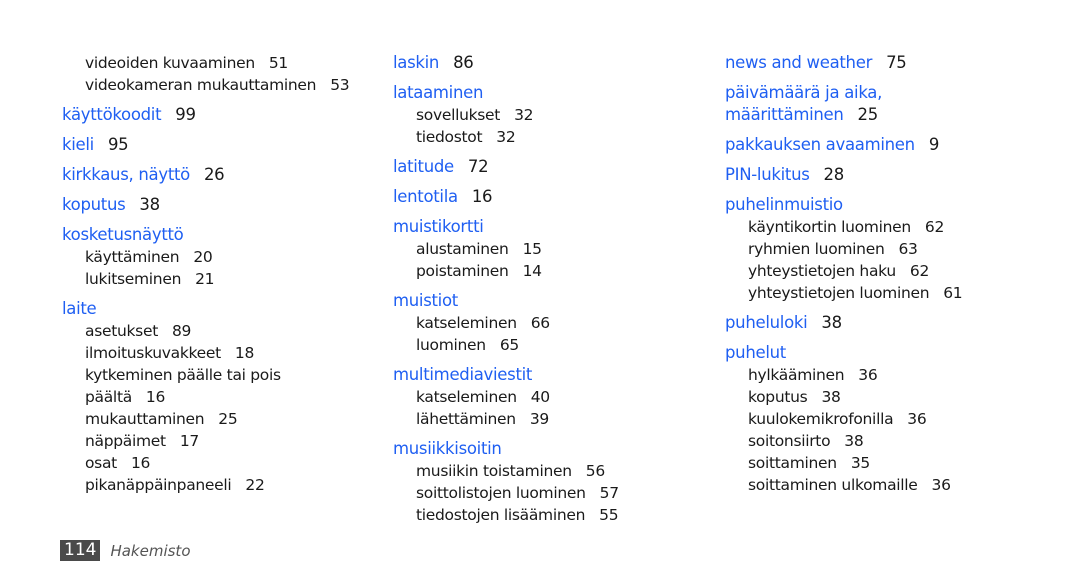 The height and width of the screenshot is (586, 1080). What do you see at coordinates (821, 419) in the screenshot?
I see `term-text: kuulokemikrofonilla` at bounding box center [821, 419].